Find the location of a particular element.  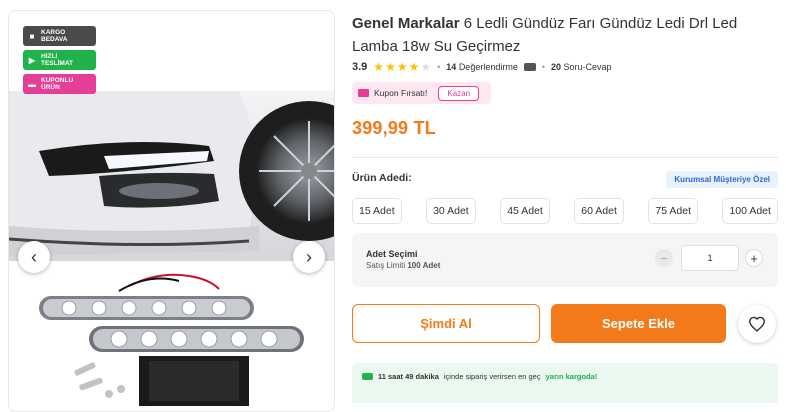

review-link: 14 Değerlendirme is located at coordinates (482, 67).